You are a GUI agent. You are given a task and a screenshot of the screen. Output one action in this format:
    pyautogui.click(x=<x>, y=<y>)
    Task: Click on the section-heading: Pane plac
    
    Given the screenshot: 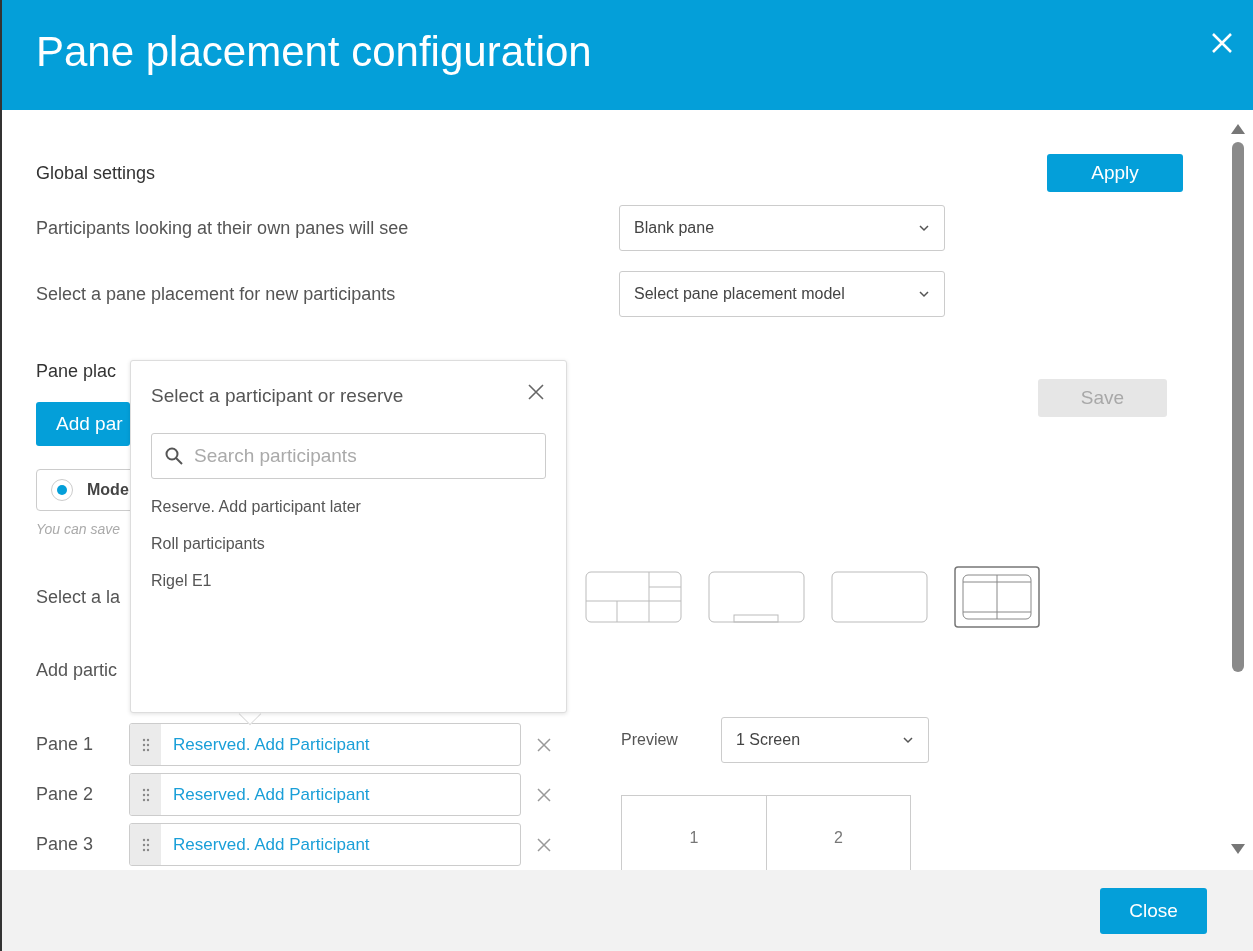 What is the action you would take?
    pyautogui.click(x=76, y=371)
    